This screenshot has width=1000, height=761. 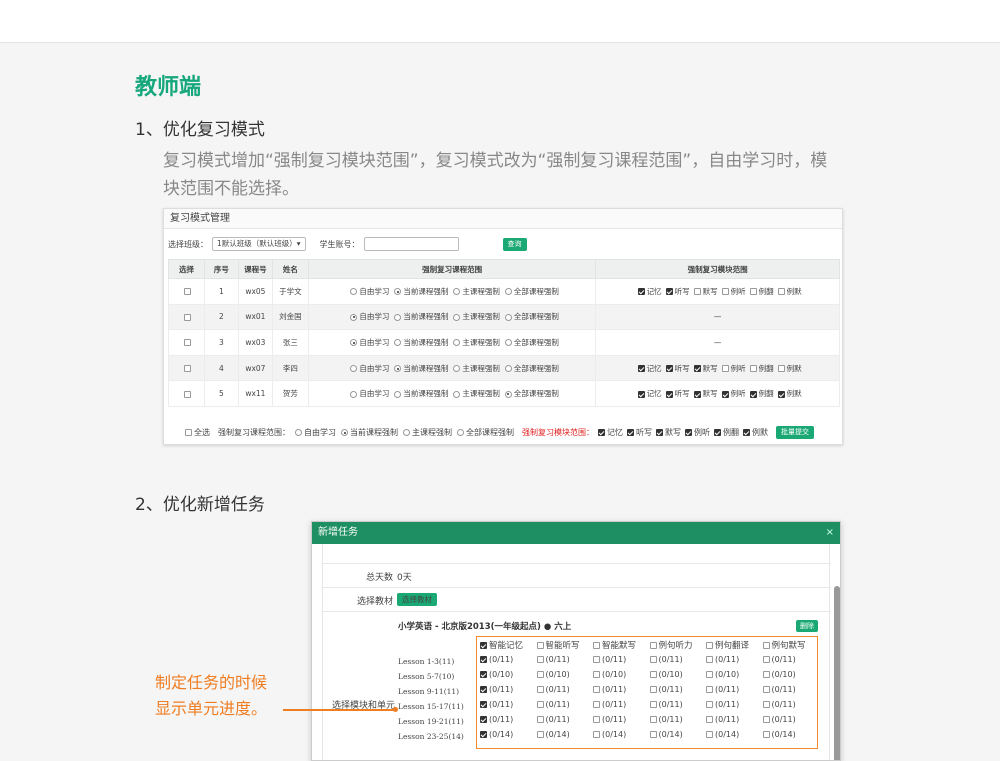 I want to click on column-header: 课程号, so click(x=255, y=269).